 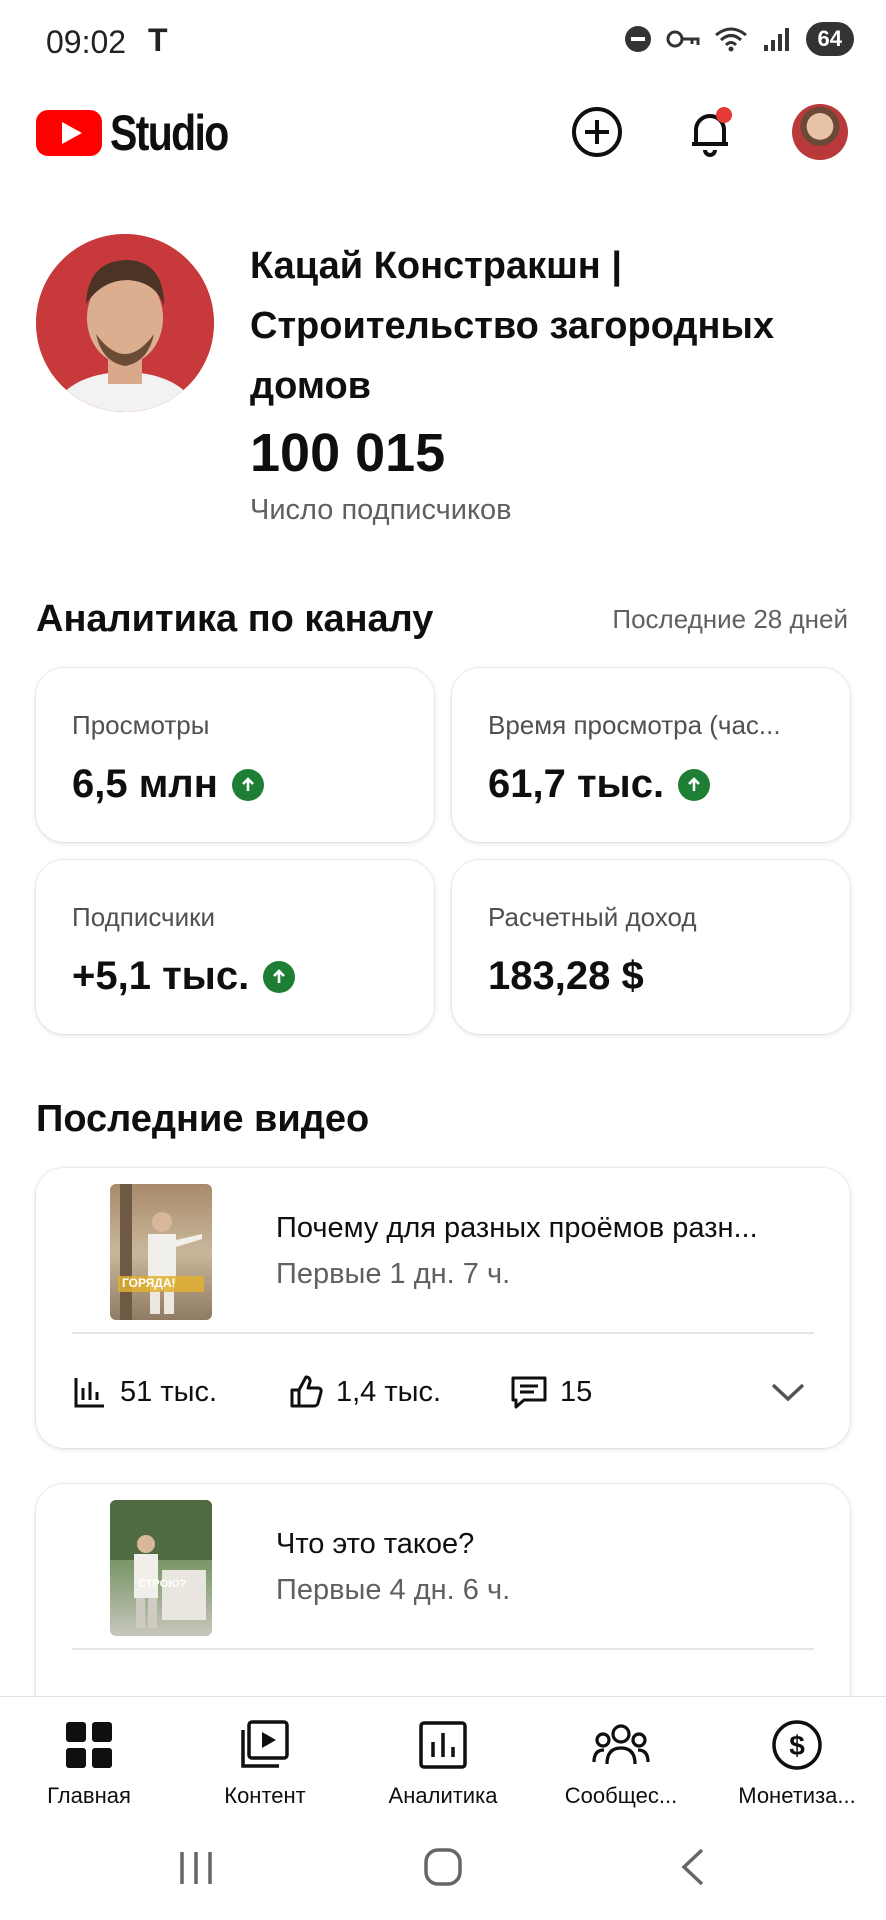 I want to click on metric-card-watch-time: Время просмотра (час... 61,7 тыс., so click(x=651, y=755).